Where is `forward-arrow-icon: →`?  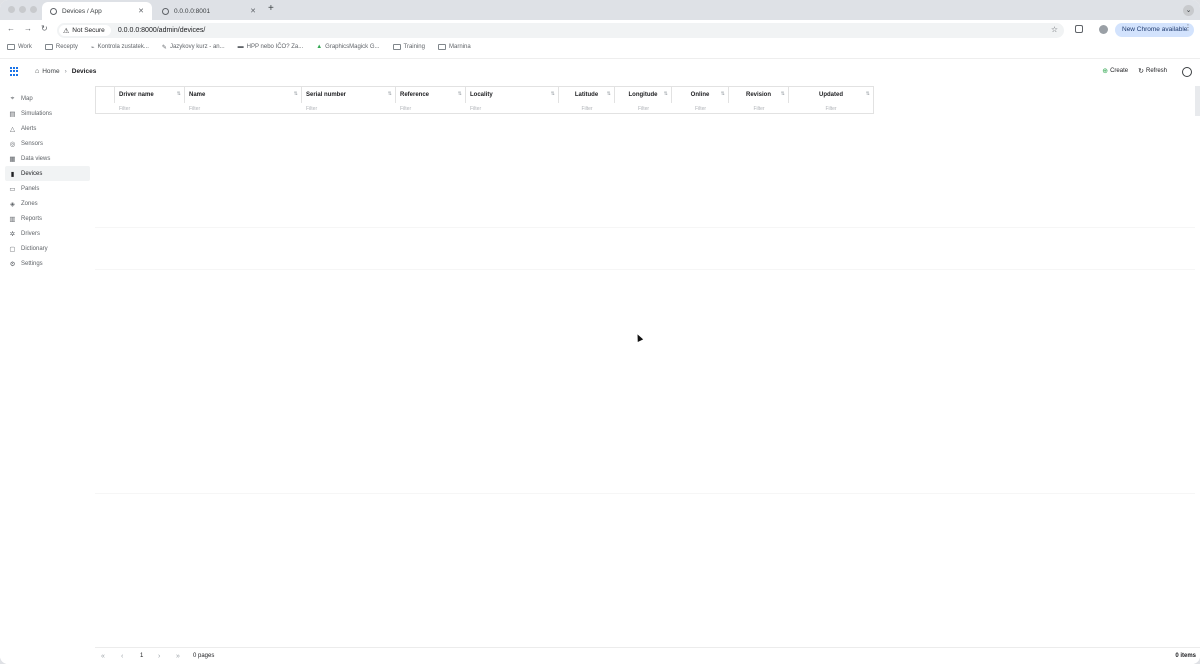 forward-arrow-icon: → is located at coordinates (28, 28).